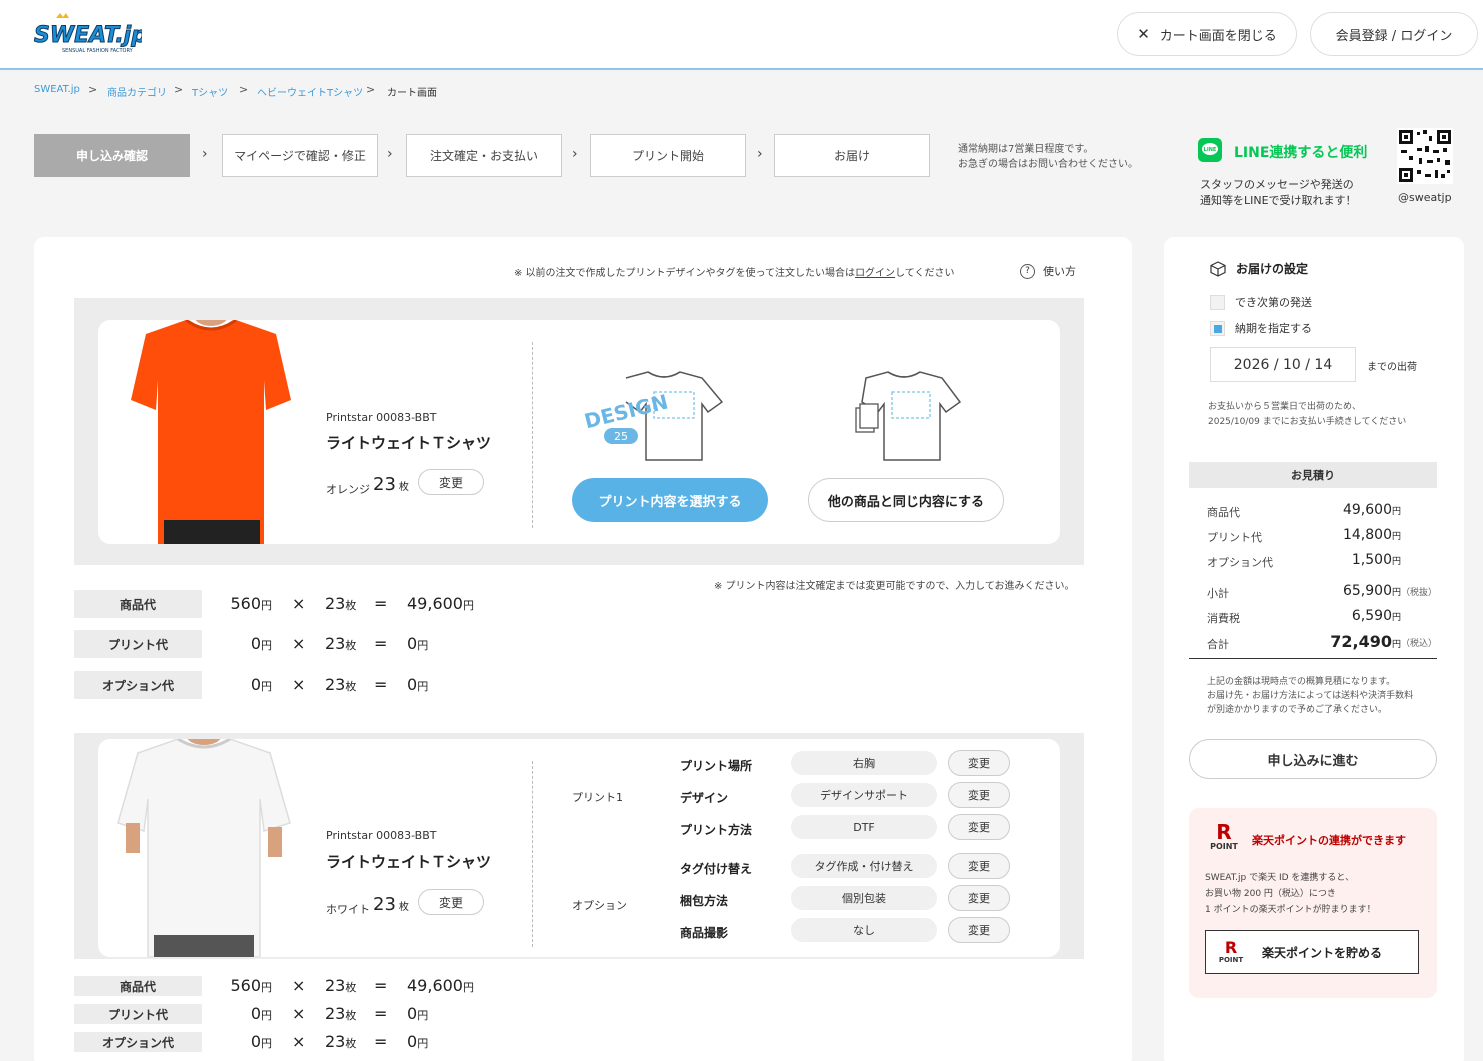 The width and height of the screenshot is (1483, 1061). What do you see at coordinates (204, 848) in the screenshot?
I see `product-photo-white-tshirt` at bounding box center [204, 848].